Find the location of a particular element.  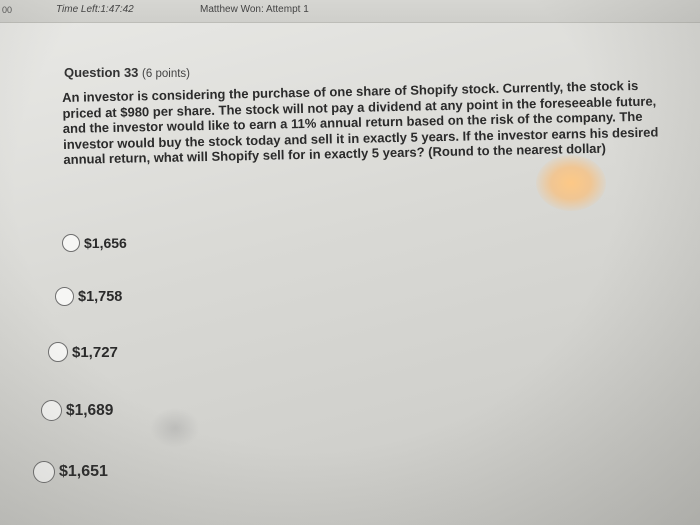

answer-option-3: $1,727 is located at coordinates (83, 352).